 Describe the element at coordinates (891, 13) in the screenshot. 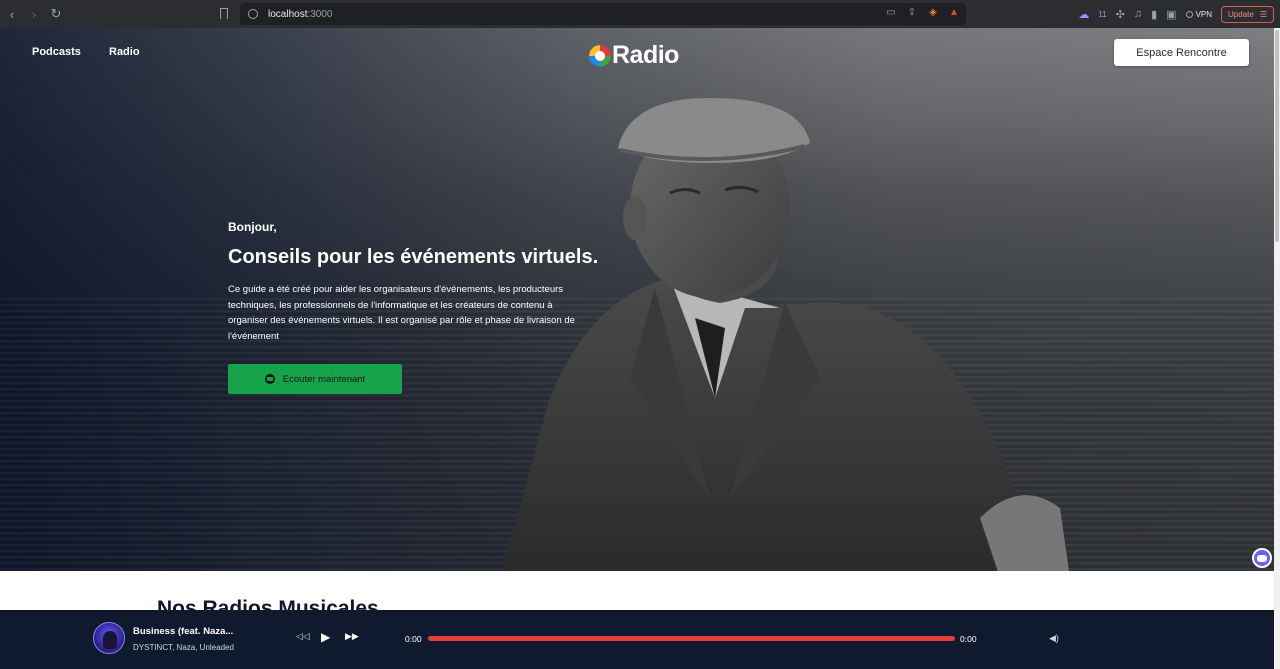

I see `cast-icon: ▭` at that location.